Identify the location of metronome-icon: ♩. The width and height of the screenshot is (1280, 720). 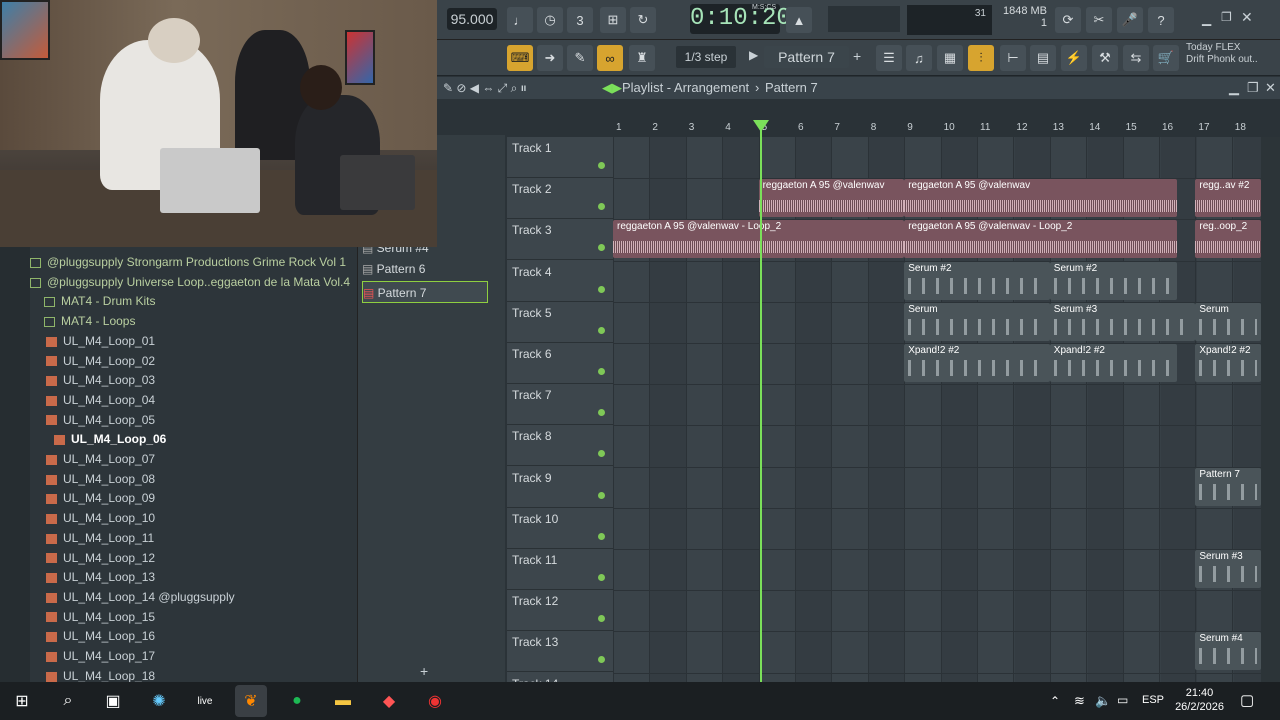
(520, 20).